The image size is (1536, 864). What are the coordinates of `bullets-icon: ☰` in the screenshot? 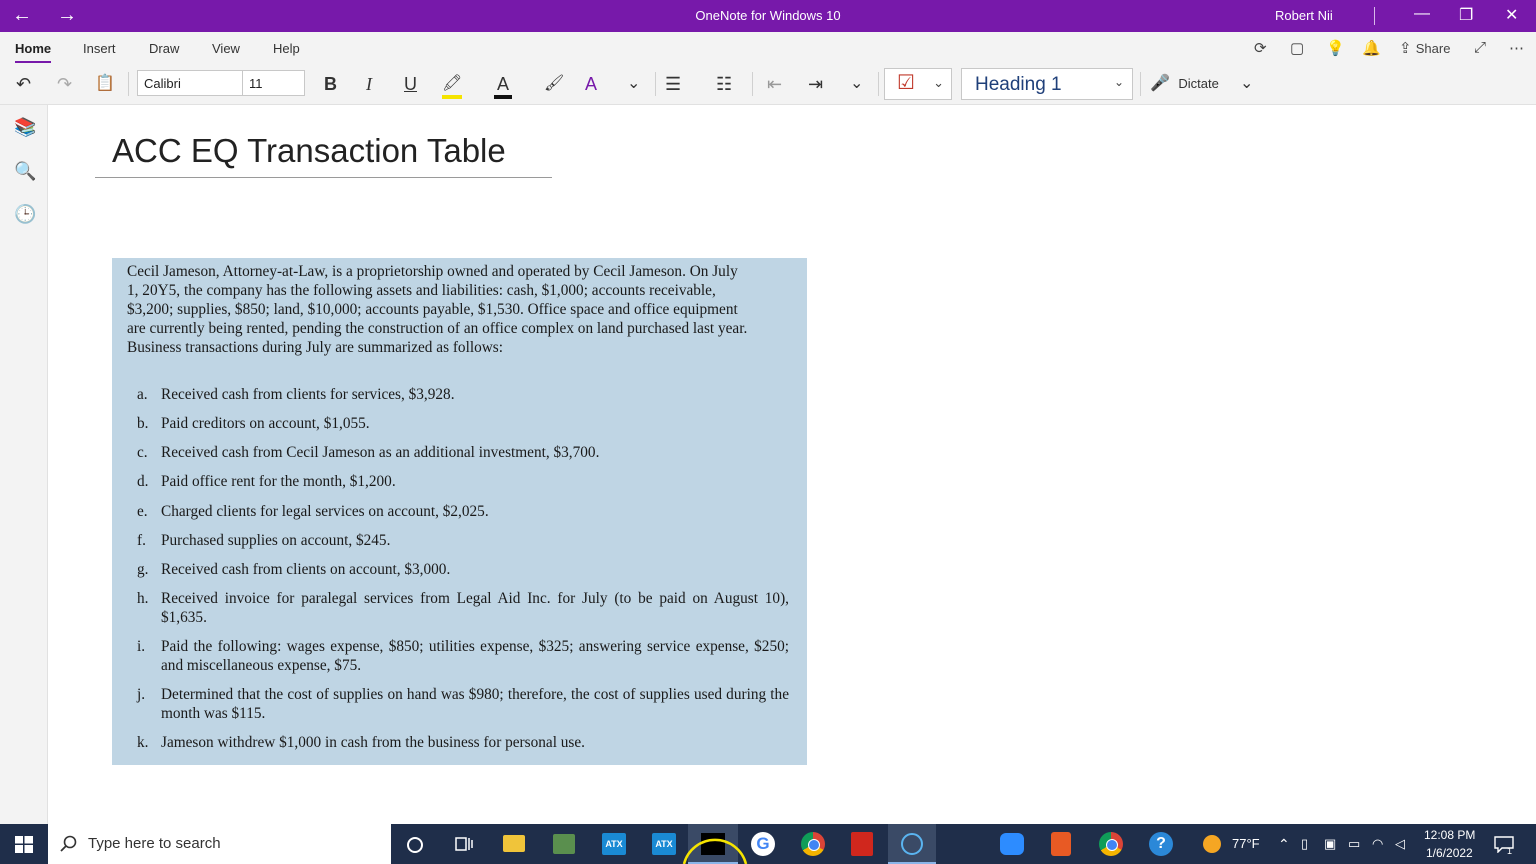 It's located at (673, 84).